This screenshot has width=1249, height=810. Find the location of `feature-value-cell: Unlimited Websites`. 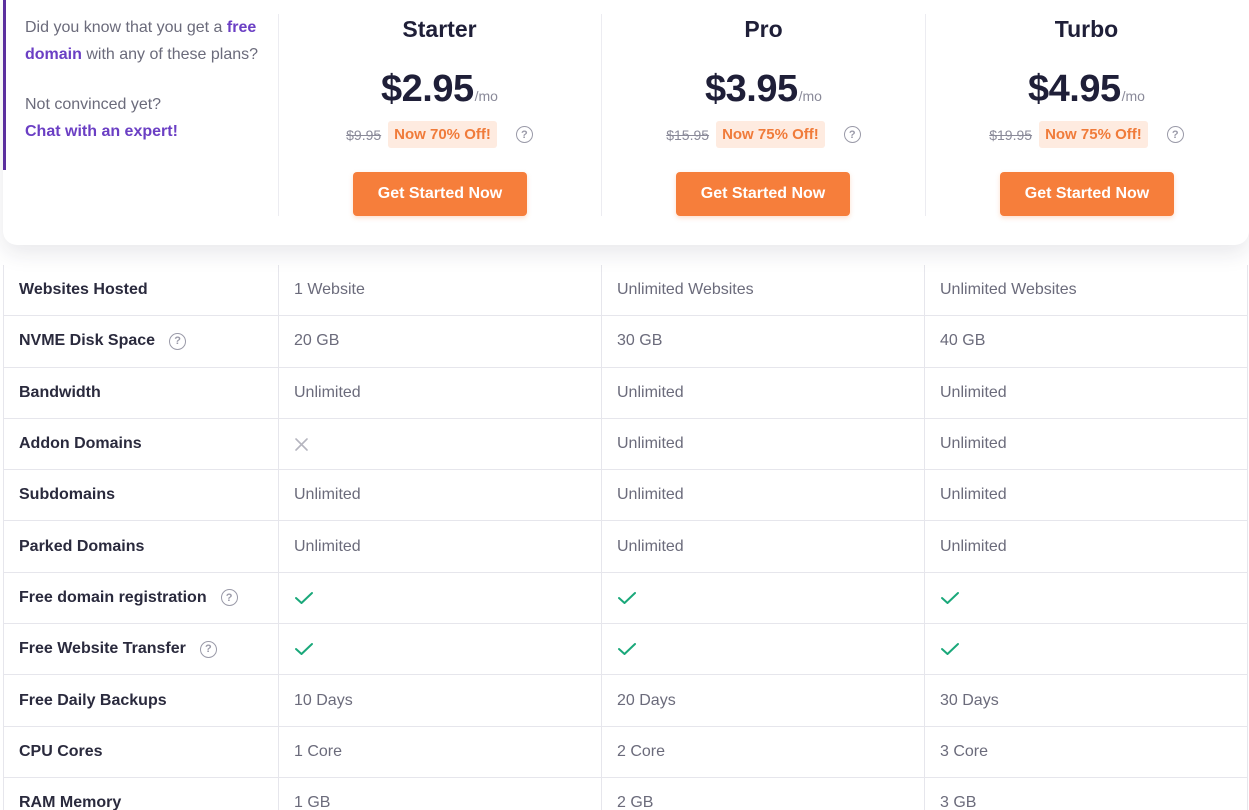

feature-value-cell: Unlimited Websites is located at coordinates (1085, 290).